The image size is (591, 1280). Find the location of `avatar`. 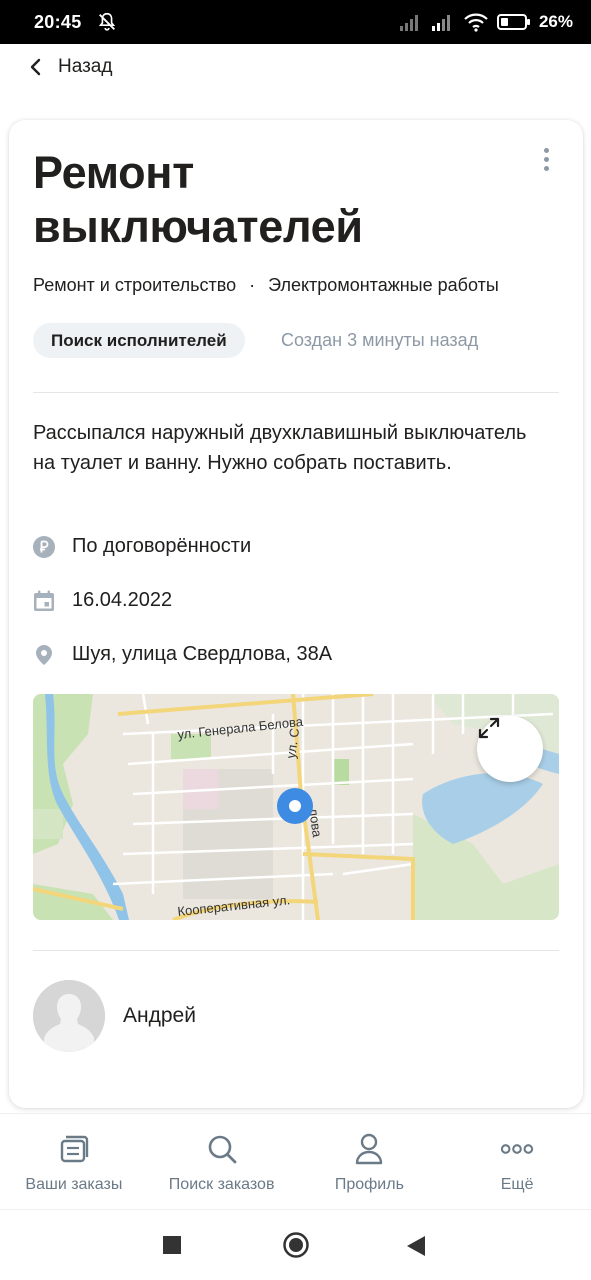

avatar is located at coordinates (69, 1016).